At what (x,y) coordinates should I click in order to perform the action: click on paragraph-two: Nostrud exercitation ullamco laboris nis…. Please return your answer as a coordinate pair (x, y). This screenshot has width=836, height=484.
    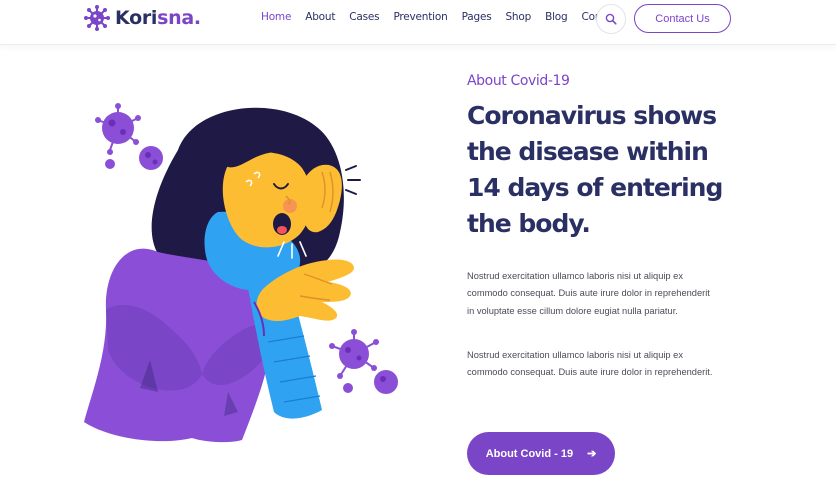
    Looking at the image, I should click on (590, 364).